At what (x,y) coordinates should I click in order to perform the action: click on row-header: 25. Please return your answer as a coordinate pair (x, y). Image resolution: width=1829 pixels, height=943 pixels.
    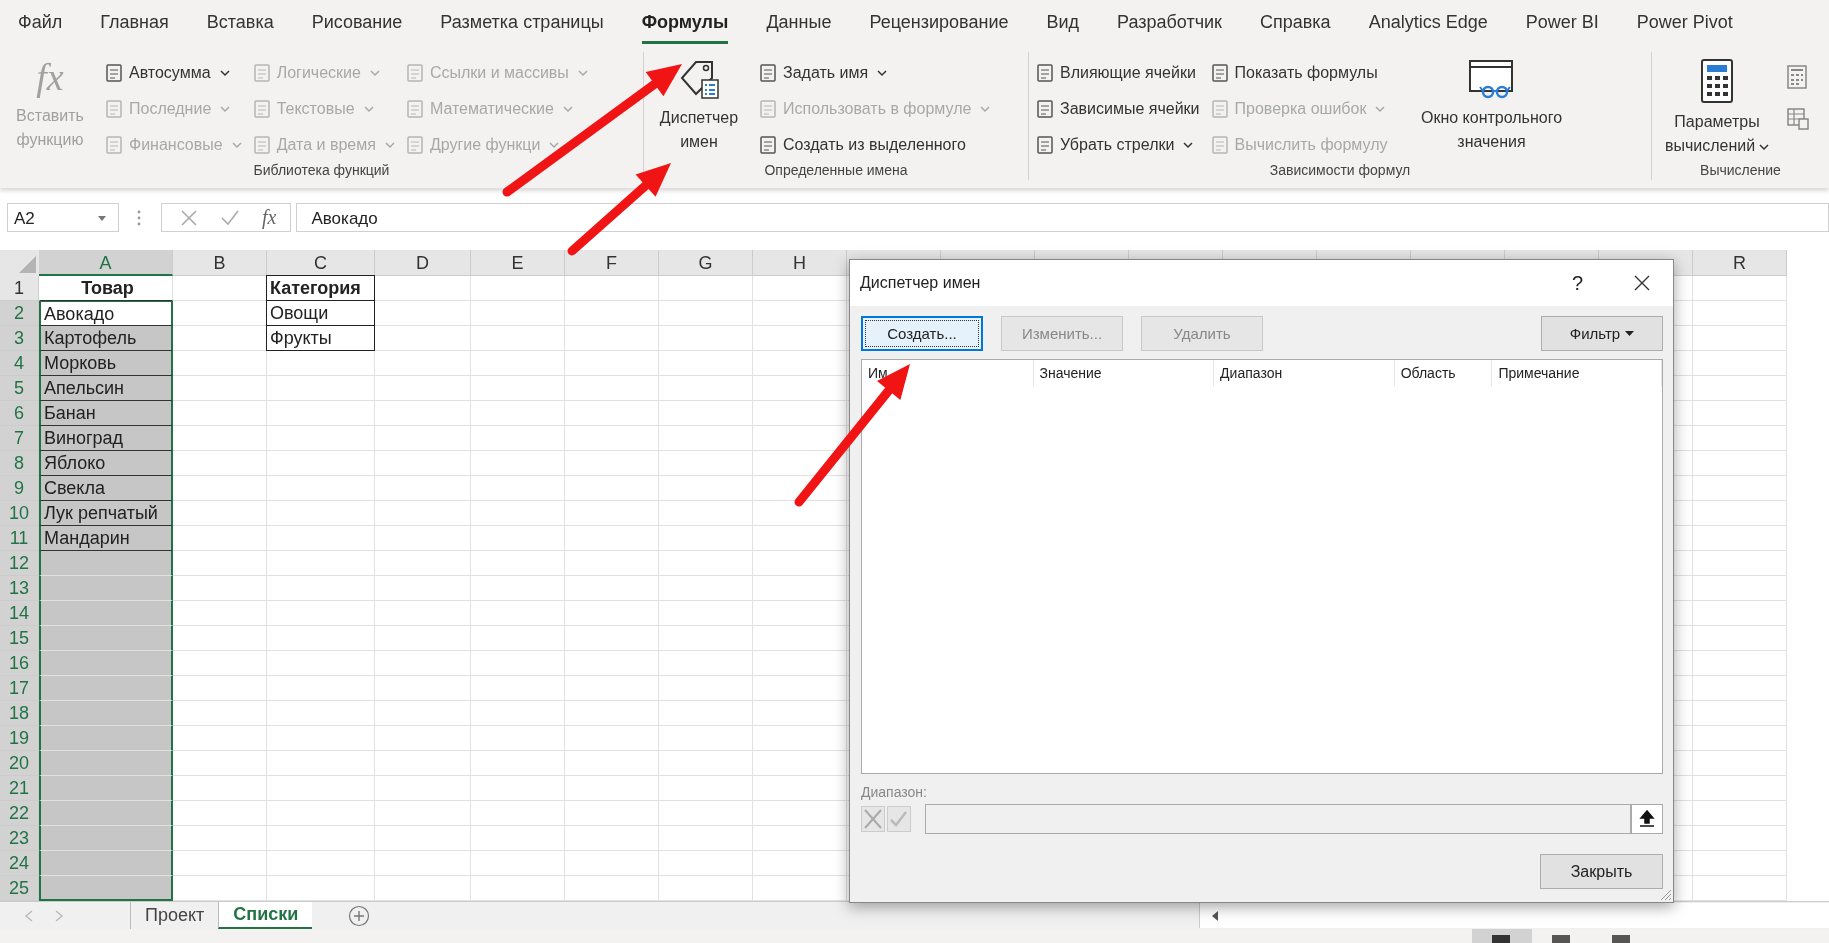
    Looking at the image, I should click on (19, 888).